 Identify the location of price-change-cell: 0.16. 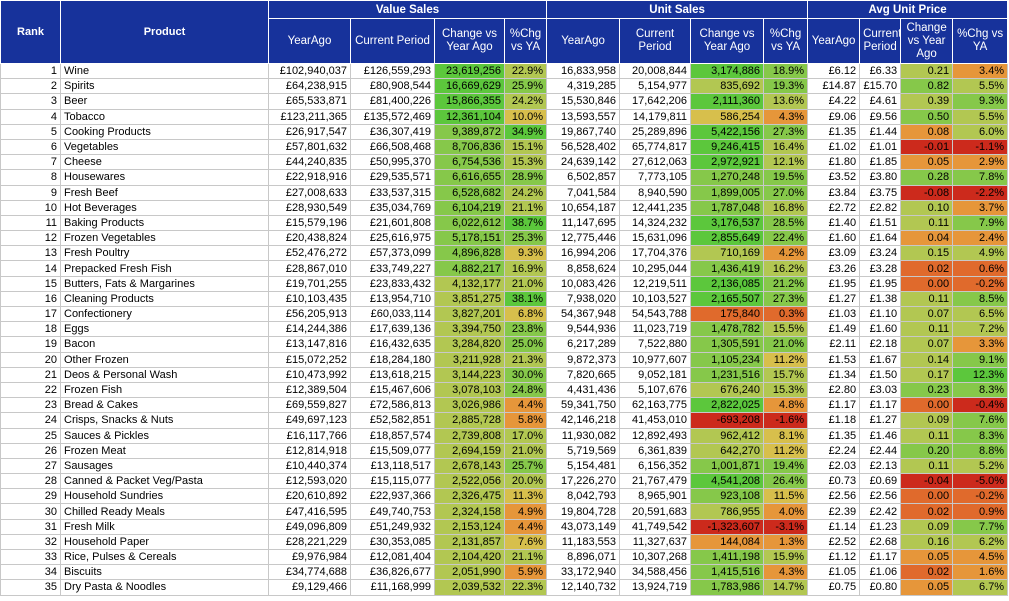
(927, 542).